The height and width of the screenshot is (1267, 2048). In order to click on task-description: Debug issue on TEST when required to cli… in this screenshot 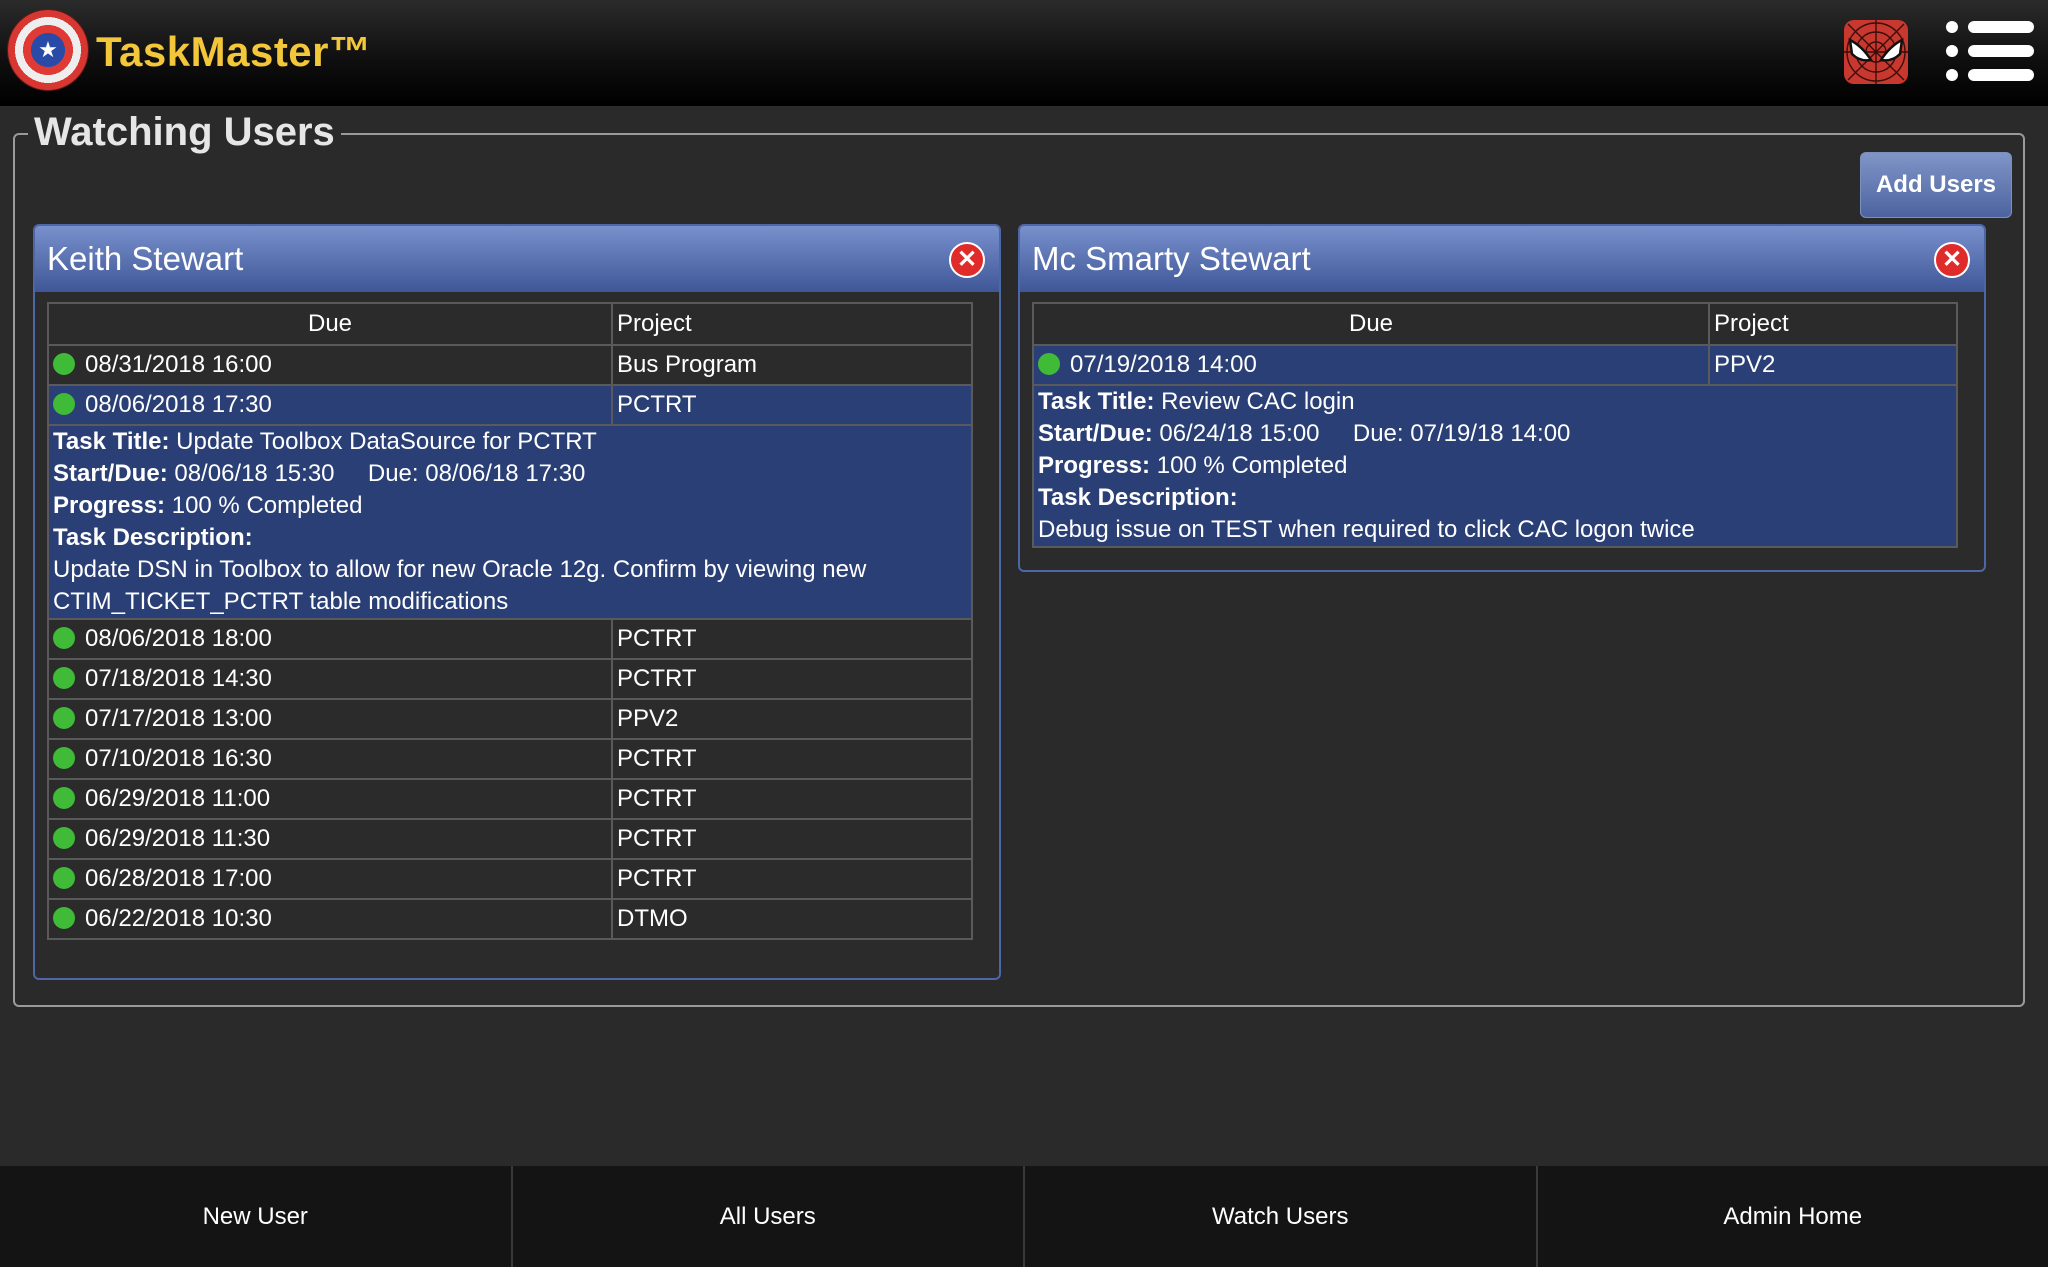, I will do `click(1366, 529)`.